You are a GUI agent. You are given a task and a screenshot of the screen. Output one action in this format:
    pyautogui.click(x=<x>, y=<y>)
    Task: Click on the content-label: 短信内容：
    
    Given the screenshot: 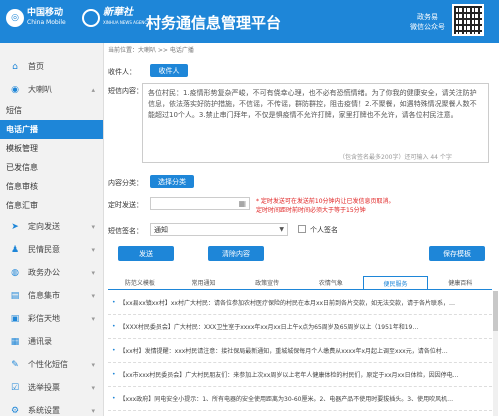 What is the action you would take?
    pyautogui.click(x=125, y=91)
    